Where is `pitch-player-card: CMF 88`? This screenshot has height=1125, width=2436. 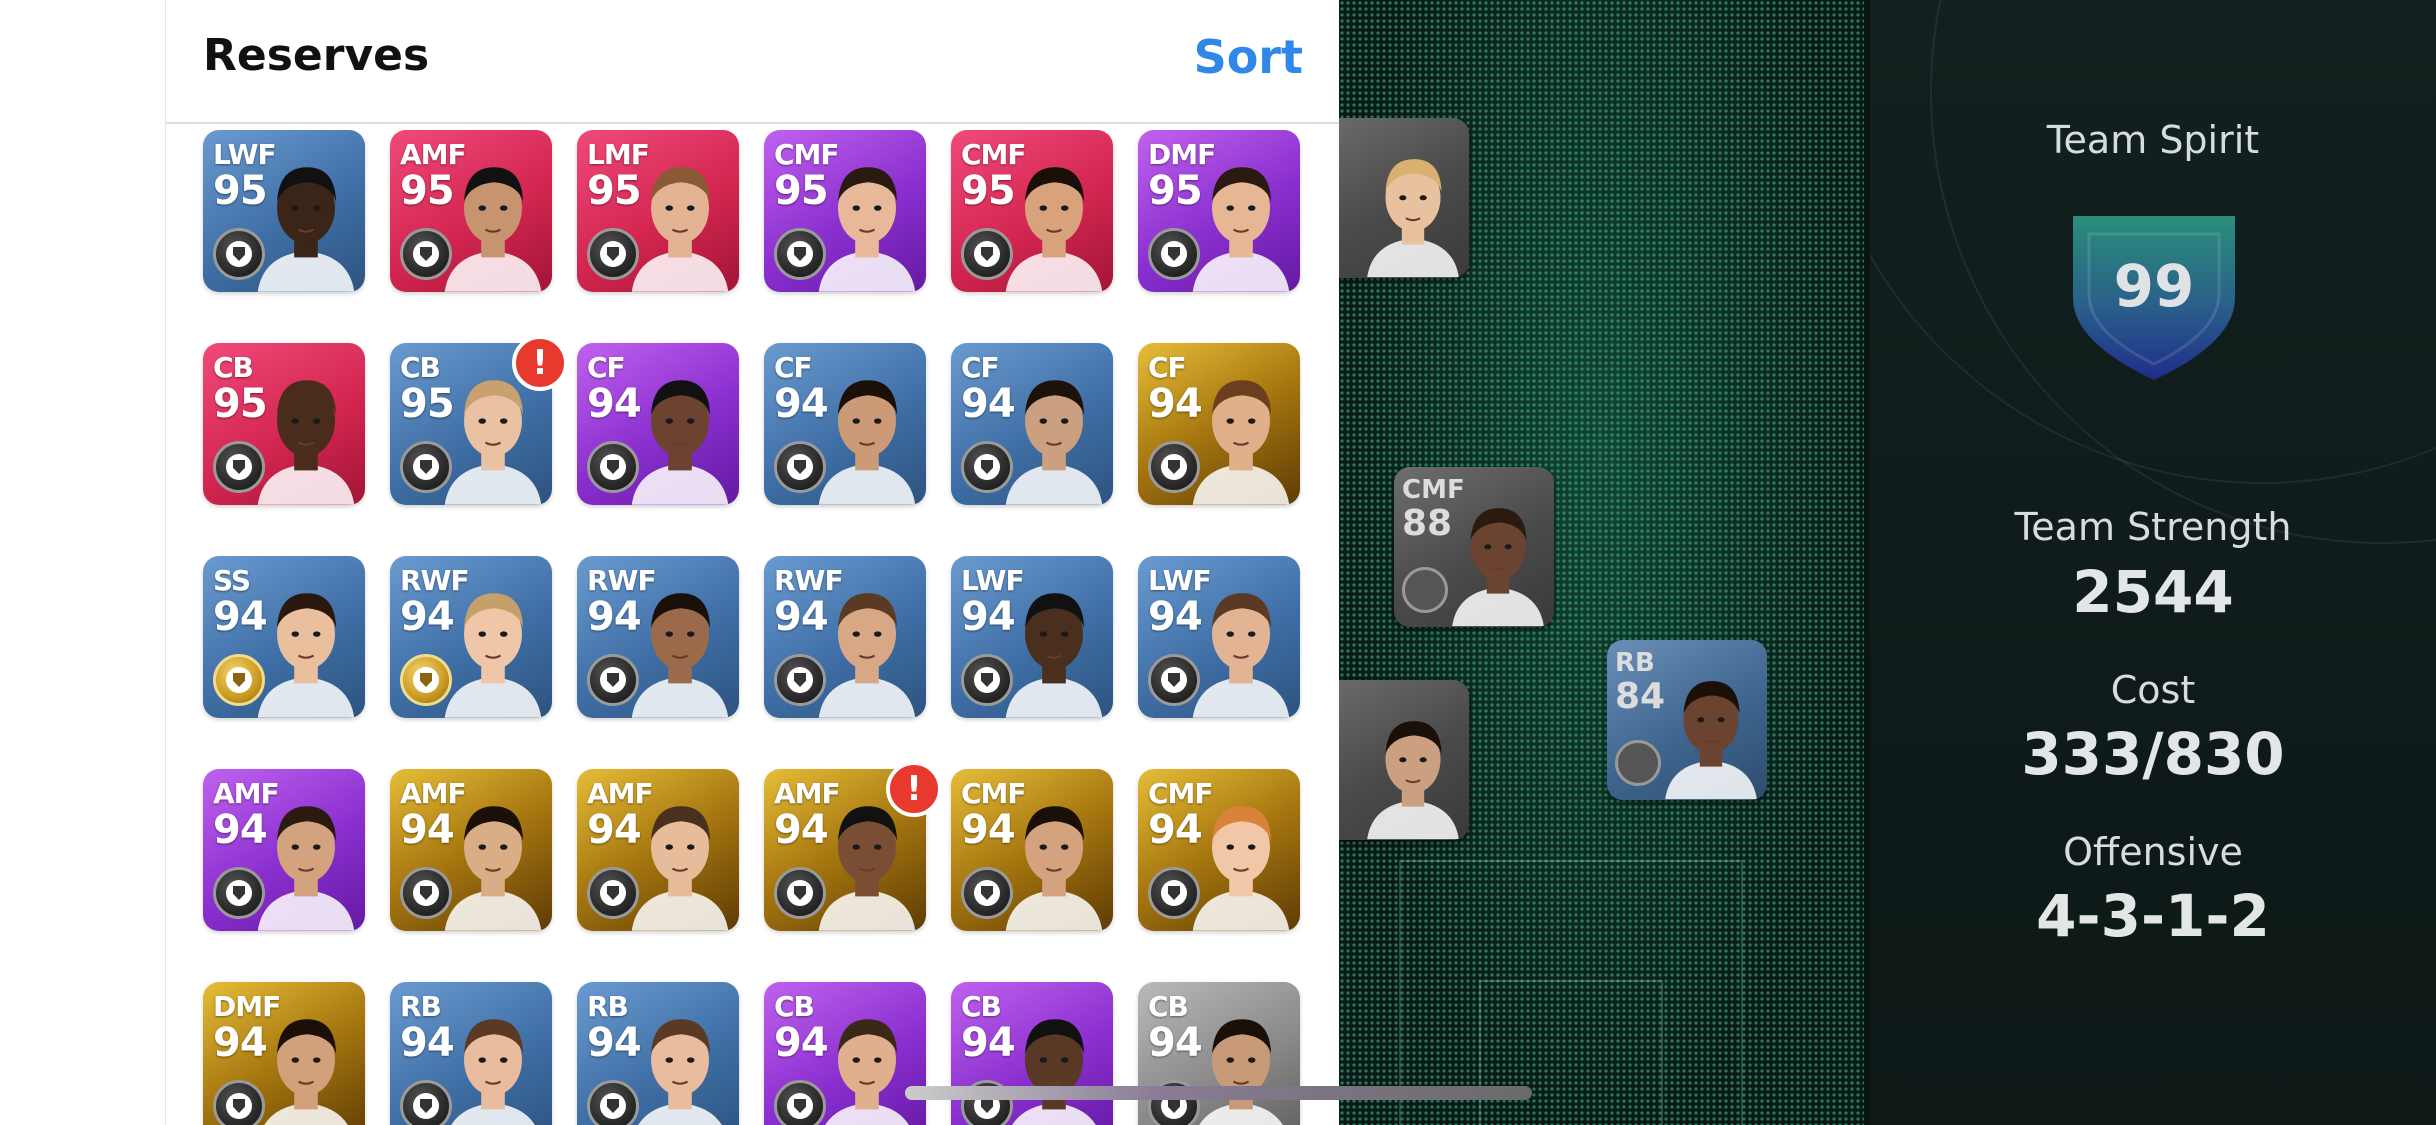 pitch-player-card: CMF 88 is located at coordinates (1474, 547).